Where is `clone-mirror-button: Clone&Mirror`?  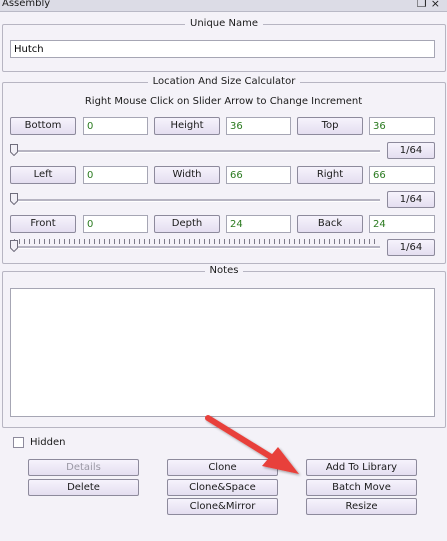
clone-mirror-button: Clone&Mirror is located at coordinates (222, 506).